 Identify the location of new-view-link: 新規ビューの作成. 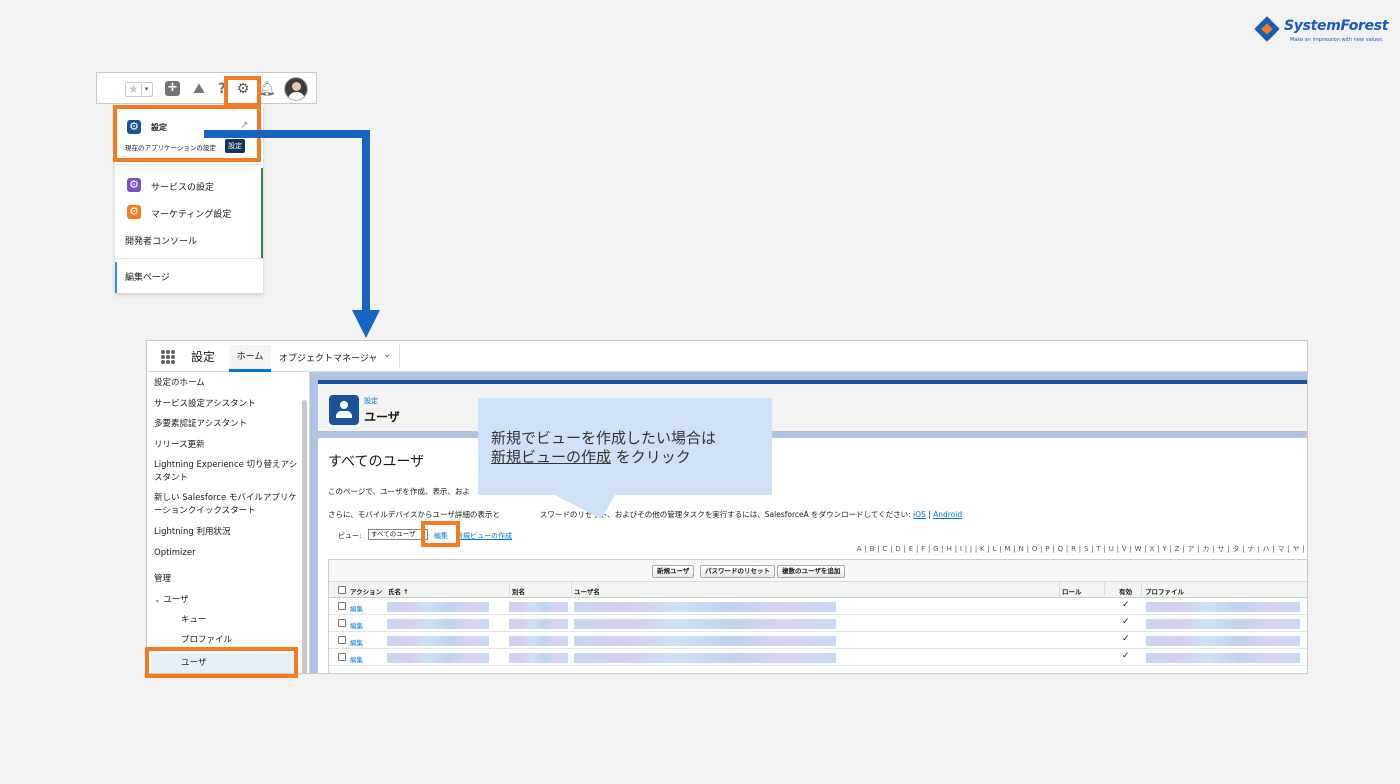
(484, 536).